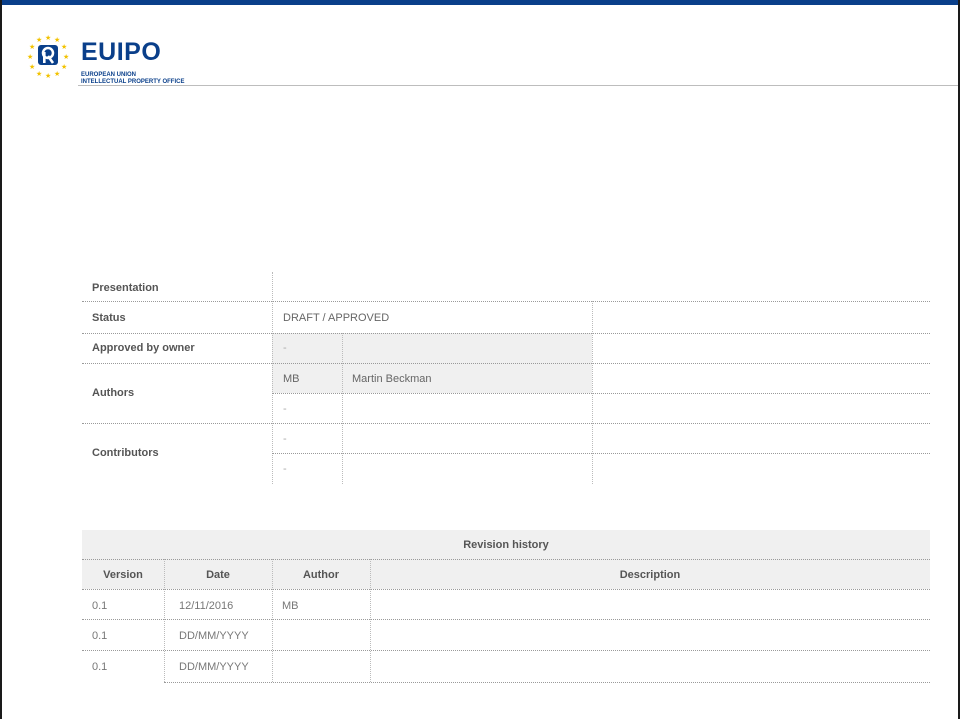 The image size is (960, 719). I want to click on logo-subtitle-line1: EUROPEAN UNION, so click(109, 75).